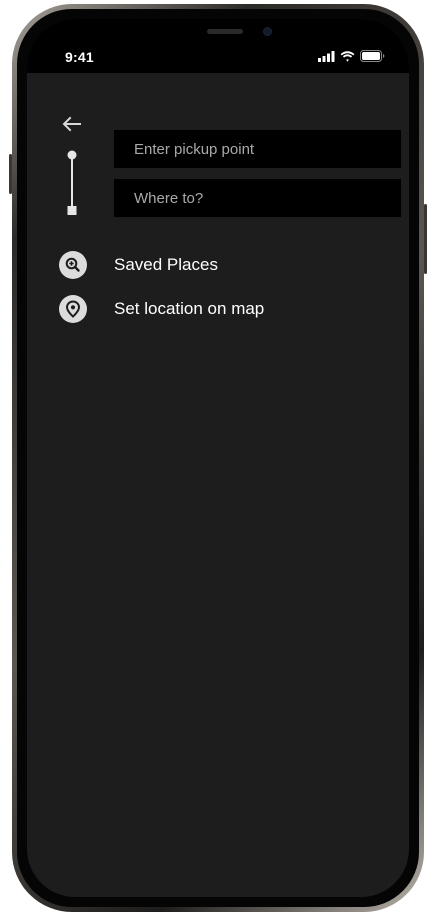 The width and height of the screenshot is (434, 915). I want to click on speaker-grille, so click(225, 31).